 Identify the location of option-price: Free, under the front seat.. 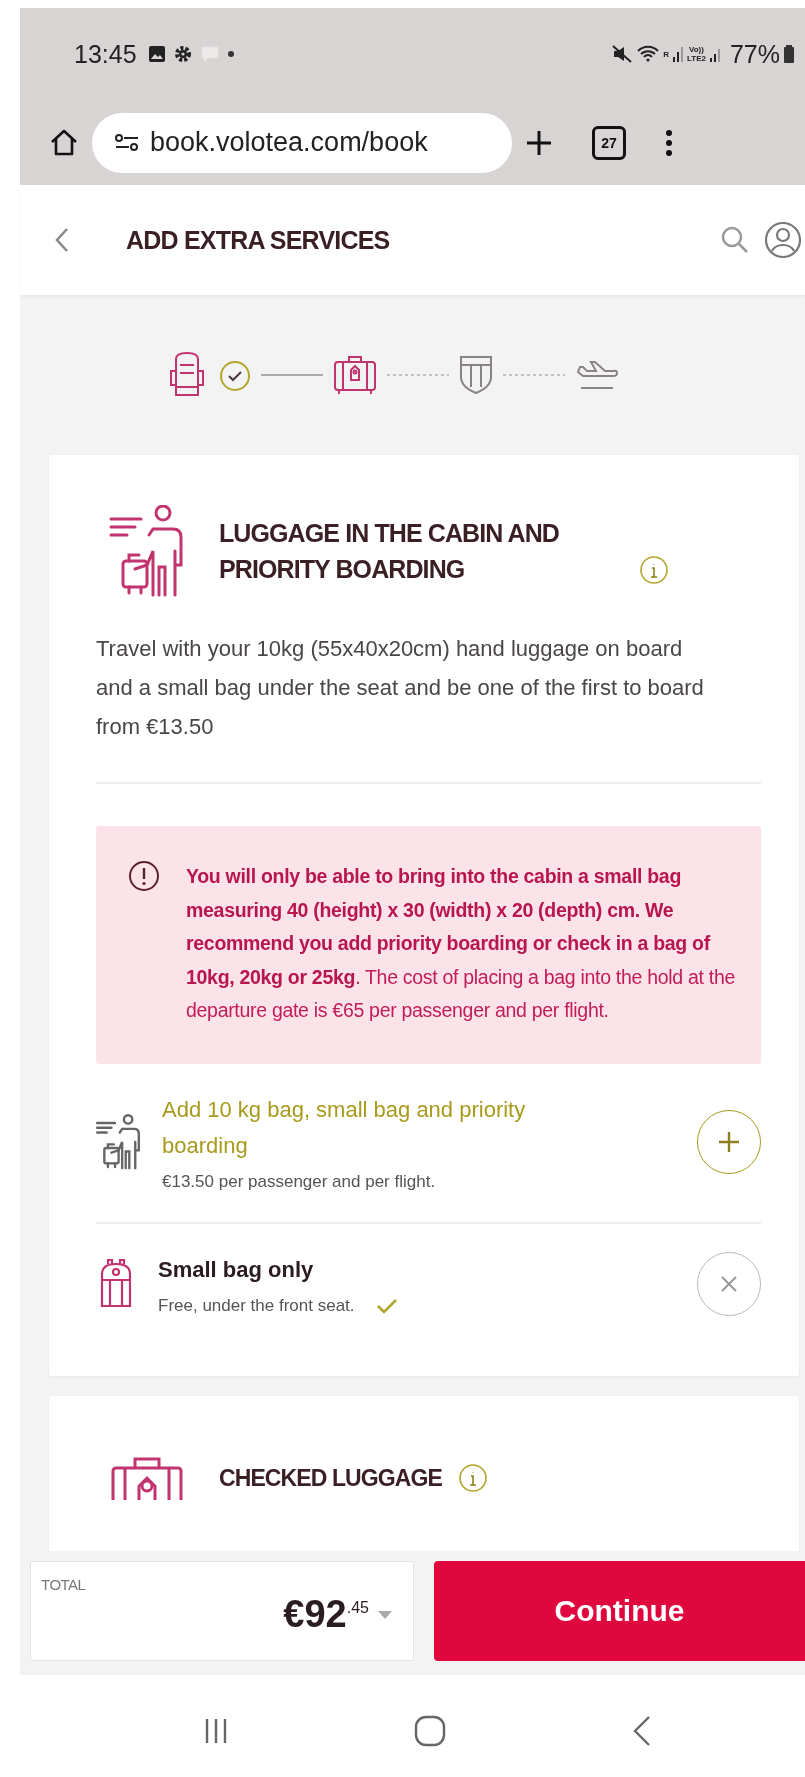
(256, 1305).